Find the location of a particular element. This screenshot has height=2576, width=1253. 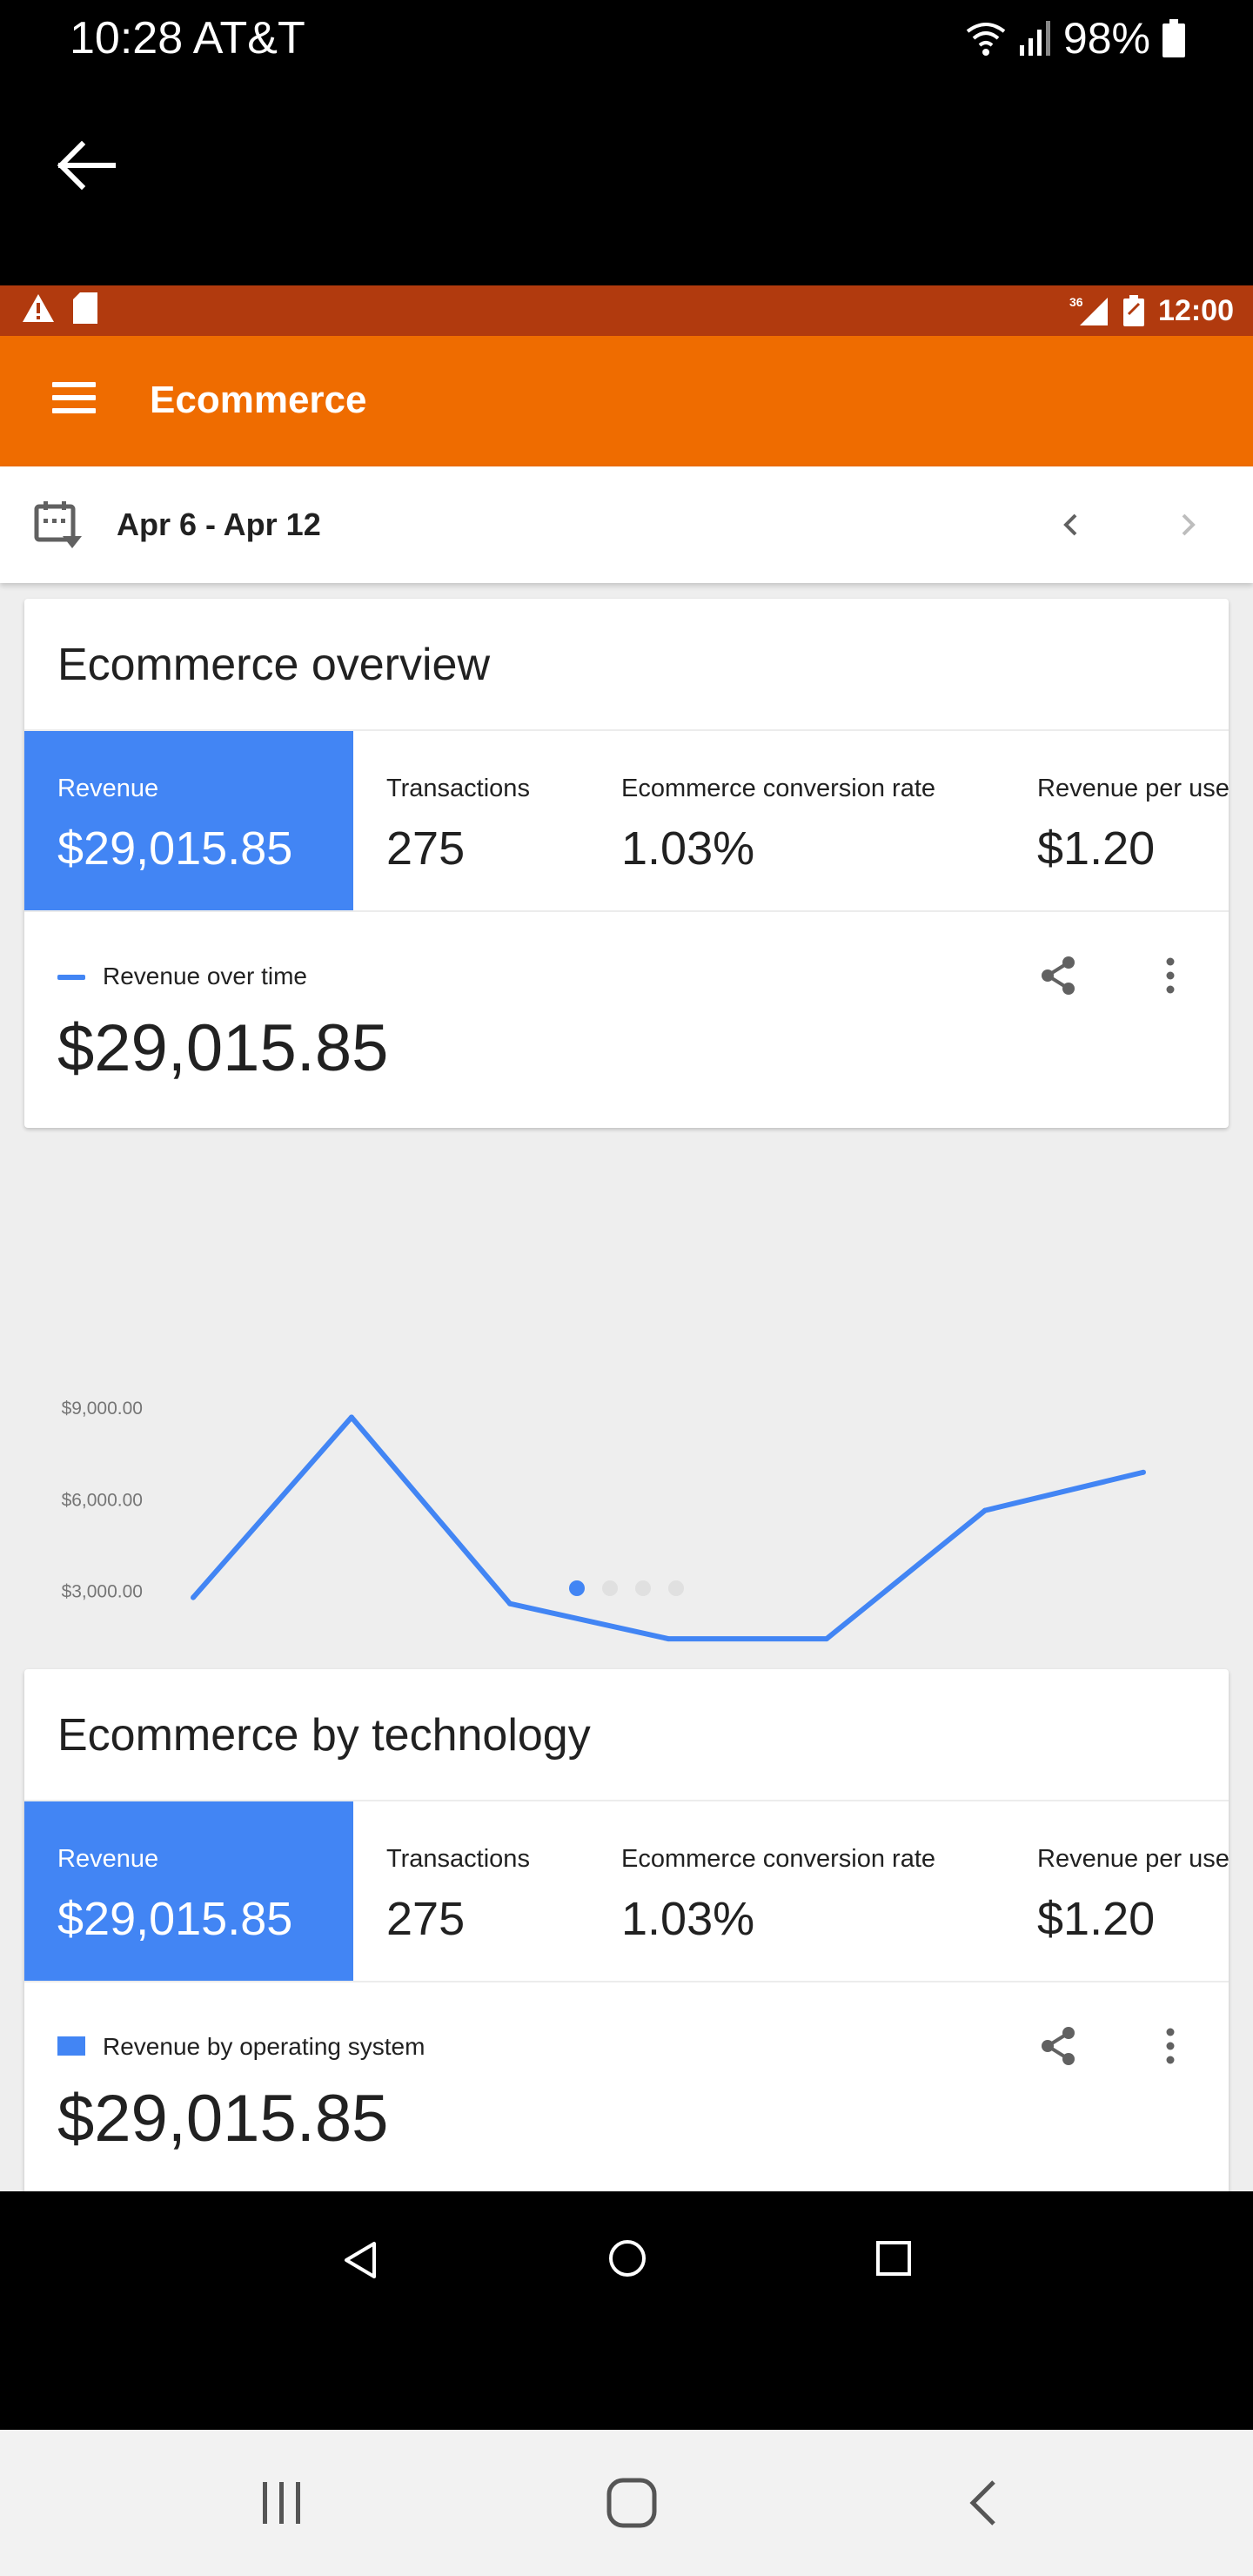

y-tick-label: $3,000.00 is located at coordinates (102, 1592).